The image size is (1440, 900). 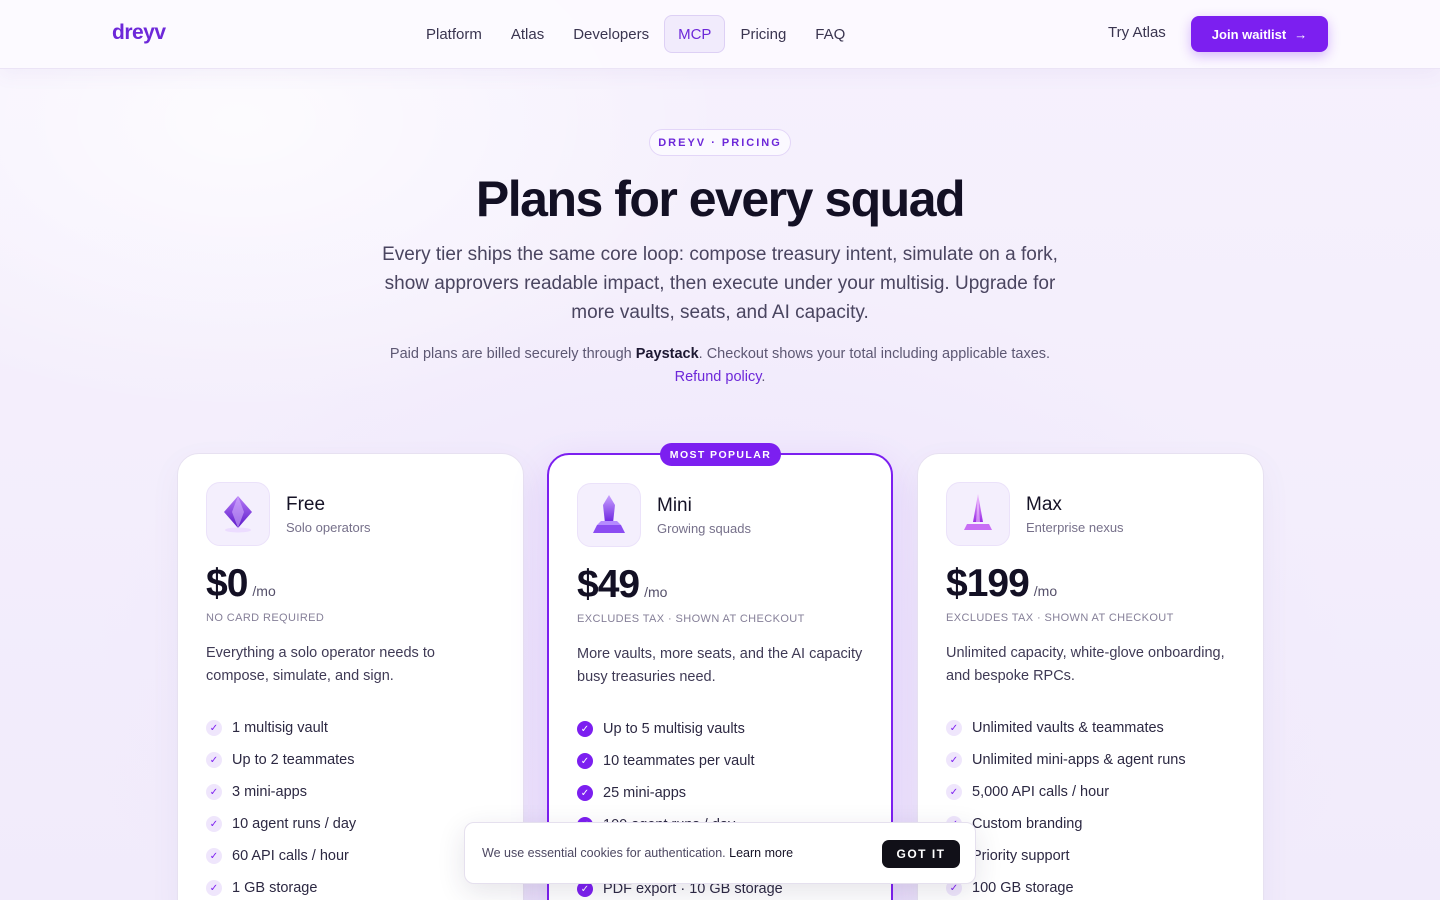 I want to click on feature-label: 3 mini-apps, so click(x=269, y=792).